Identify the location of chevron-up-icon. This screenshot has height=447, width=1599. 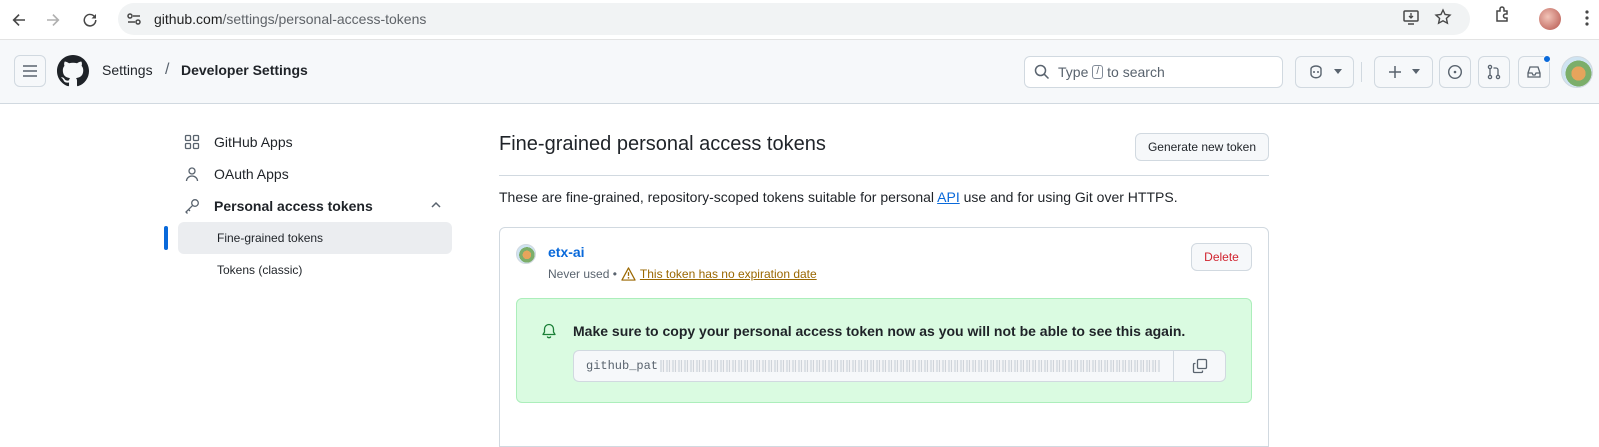
(436, 206).